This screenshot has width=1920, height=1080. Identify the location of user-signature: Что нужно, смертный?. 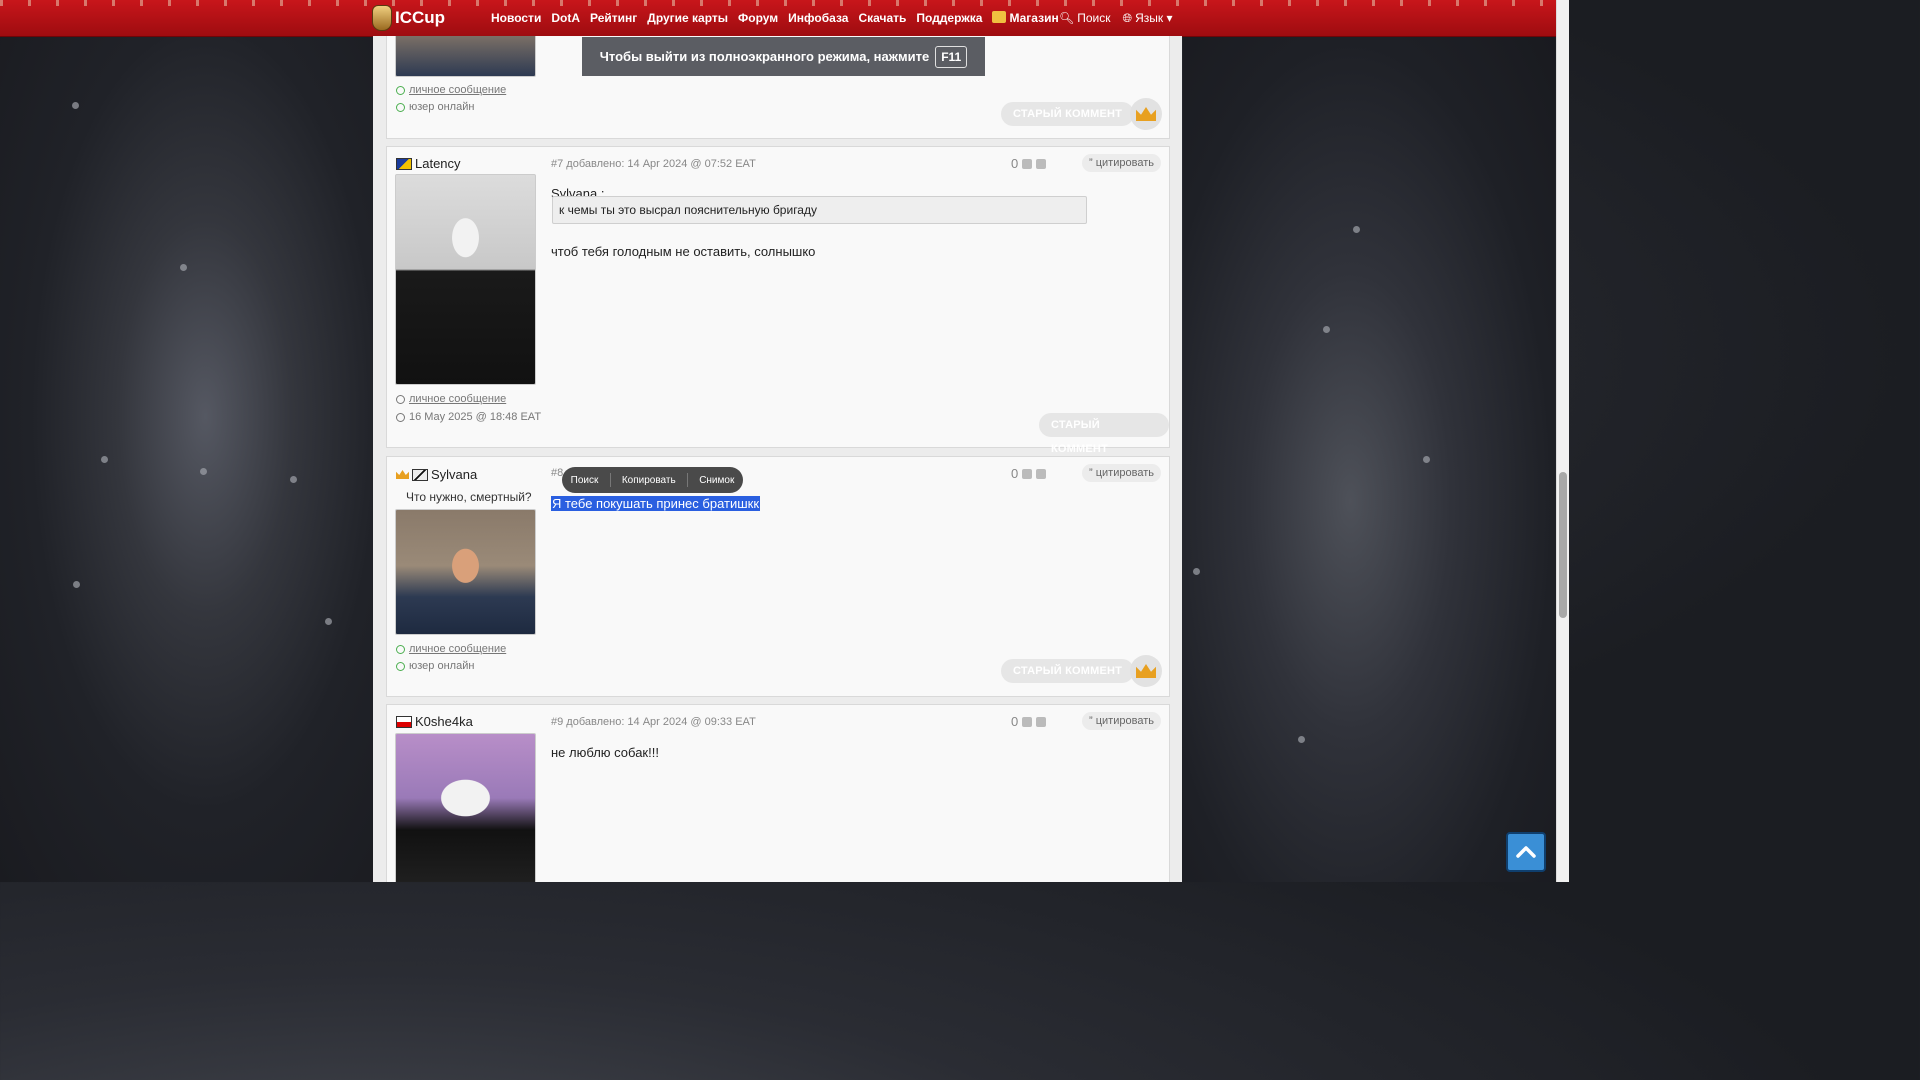
(469, 497).